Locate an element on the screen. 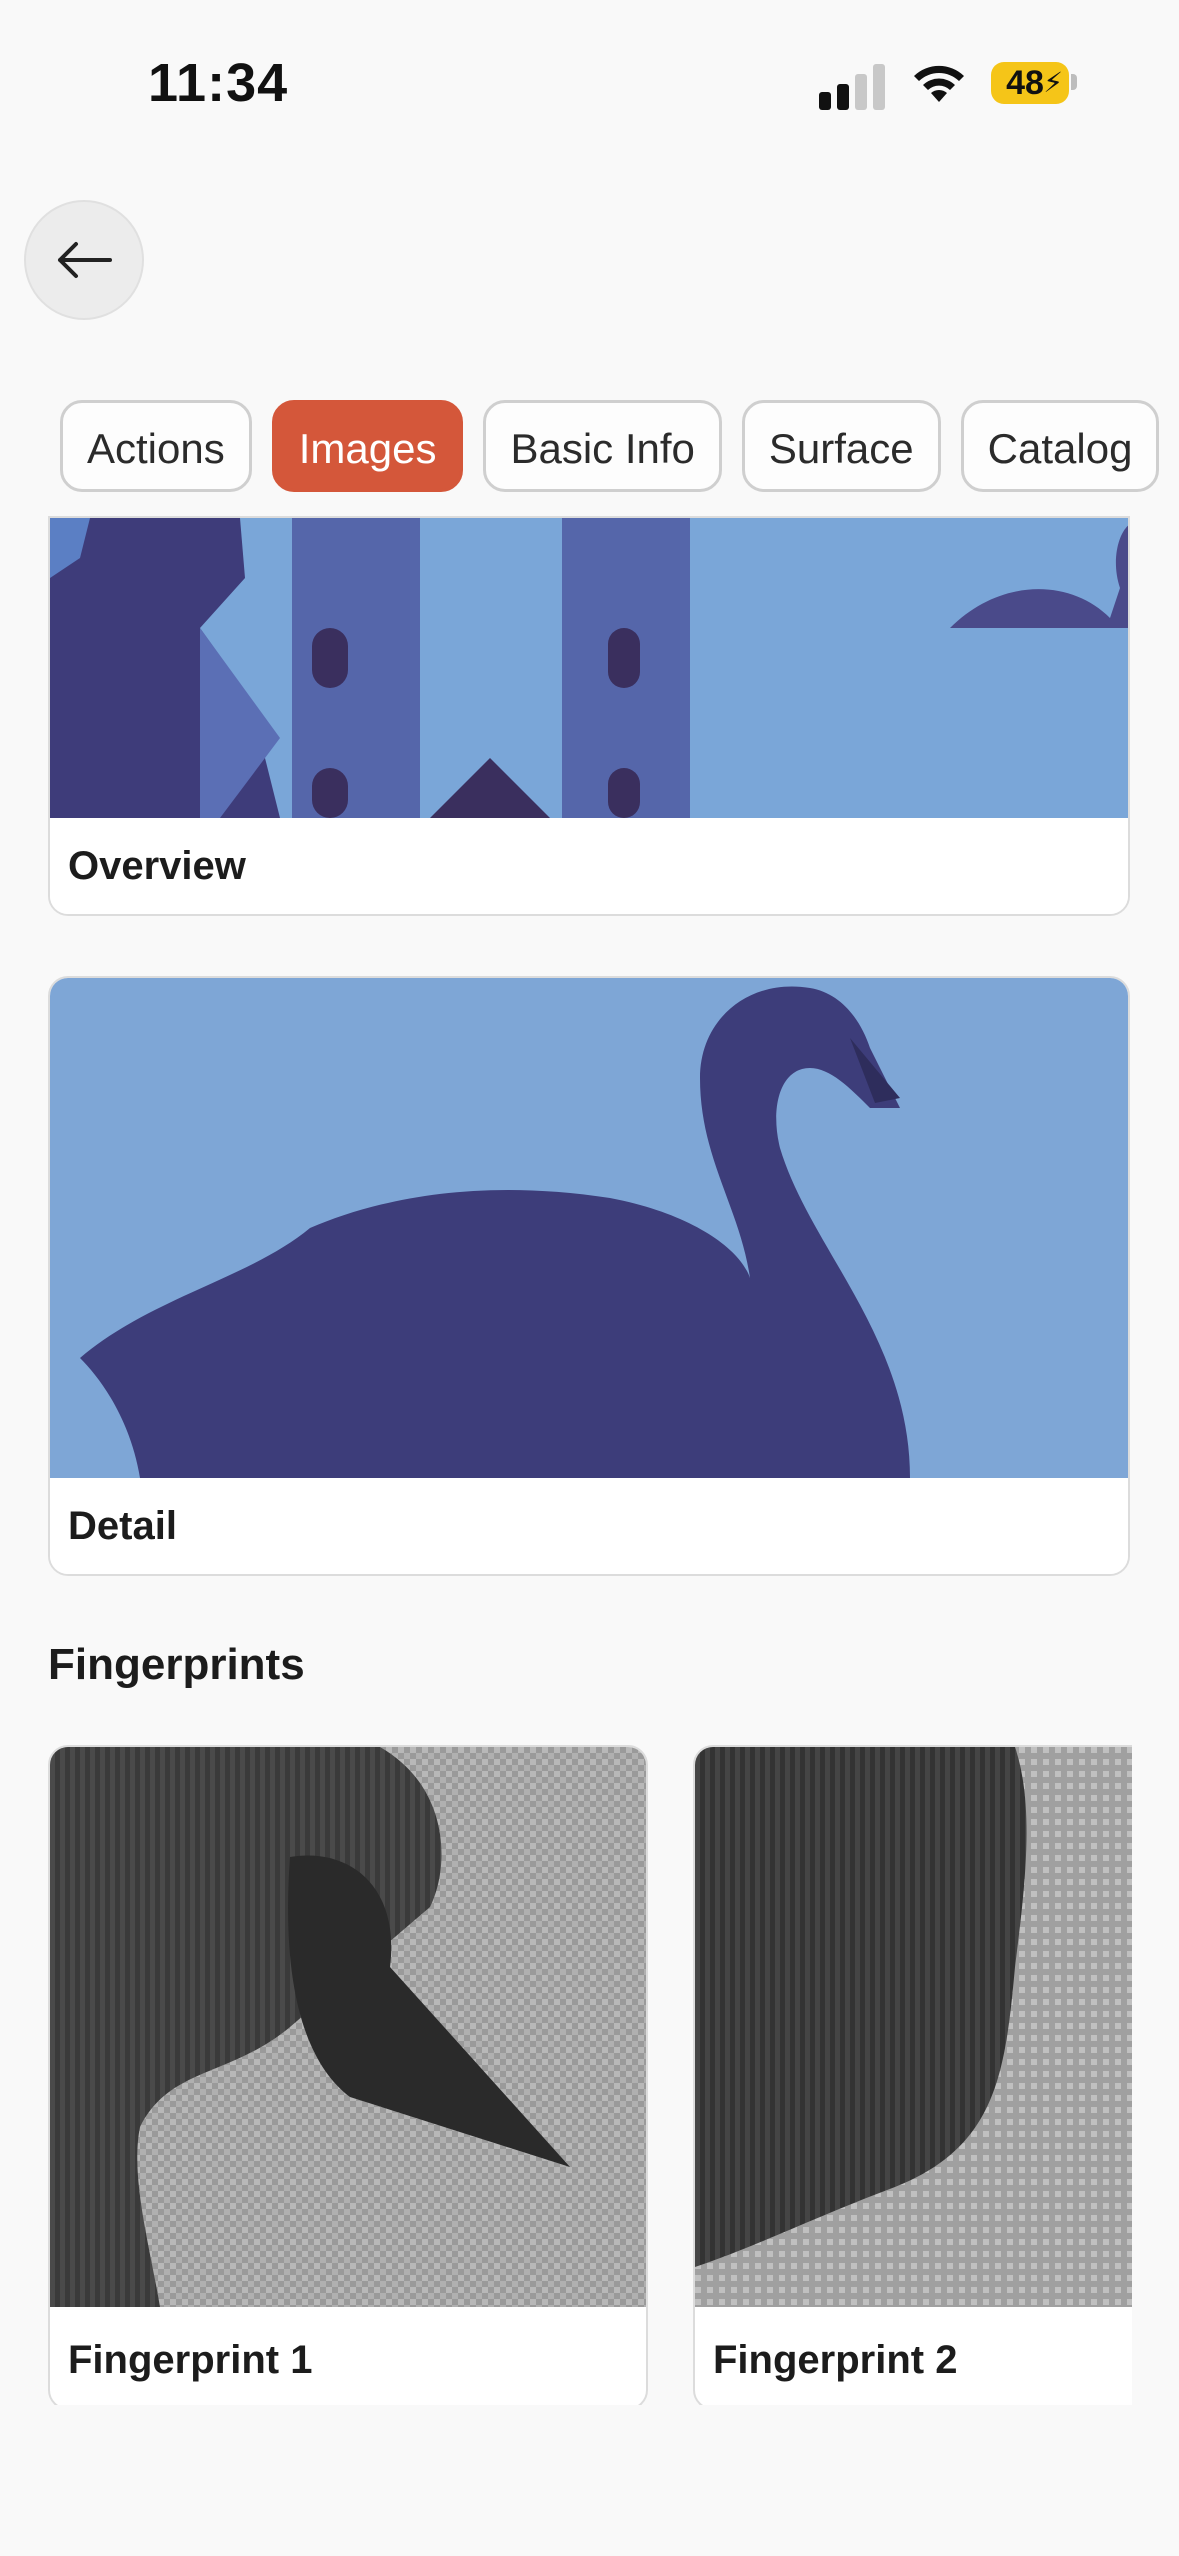 This screenshot has height=2556, width=1179. tab-basic-info: Basic Info is located at coordinates (602, 446).